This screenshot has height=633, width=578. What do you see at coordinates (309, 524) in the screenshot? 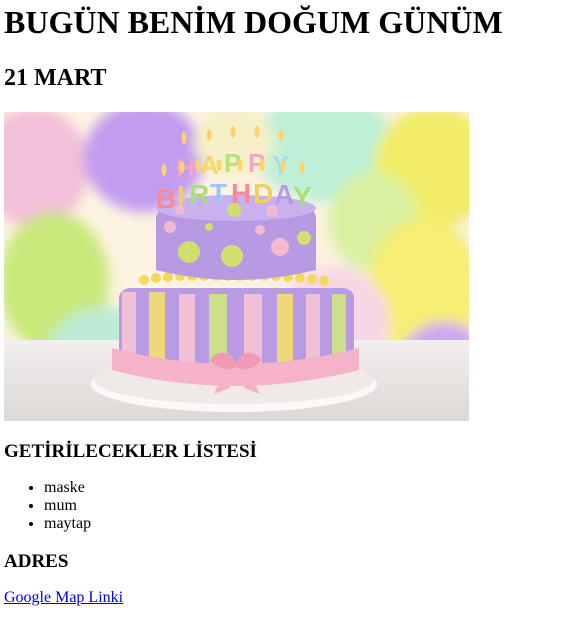
I see `list-item: maytap` at bounding box center [309, 524].